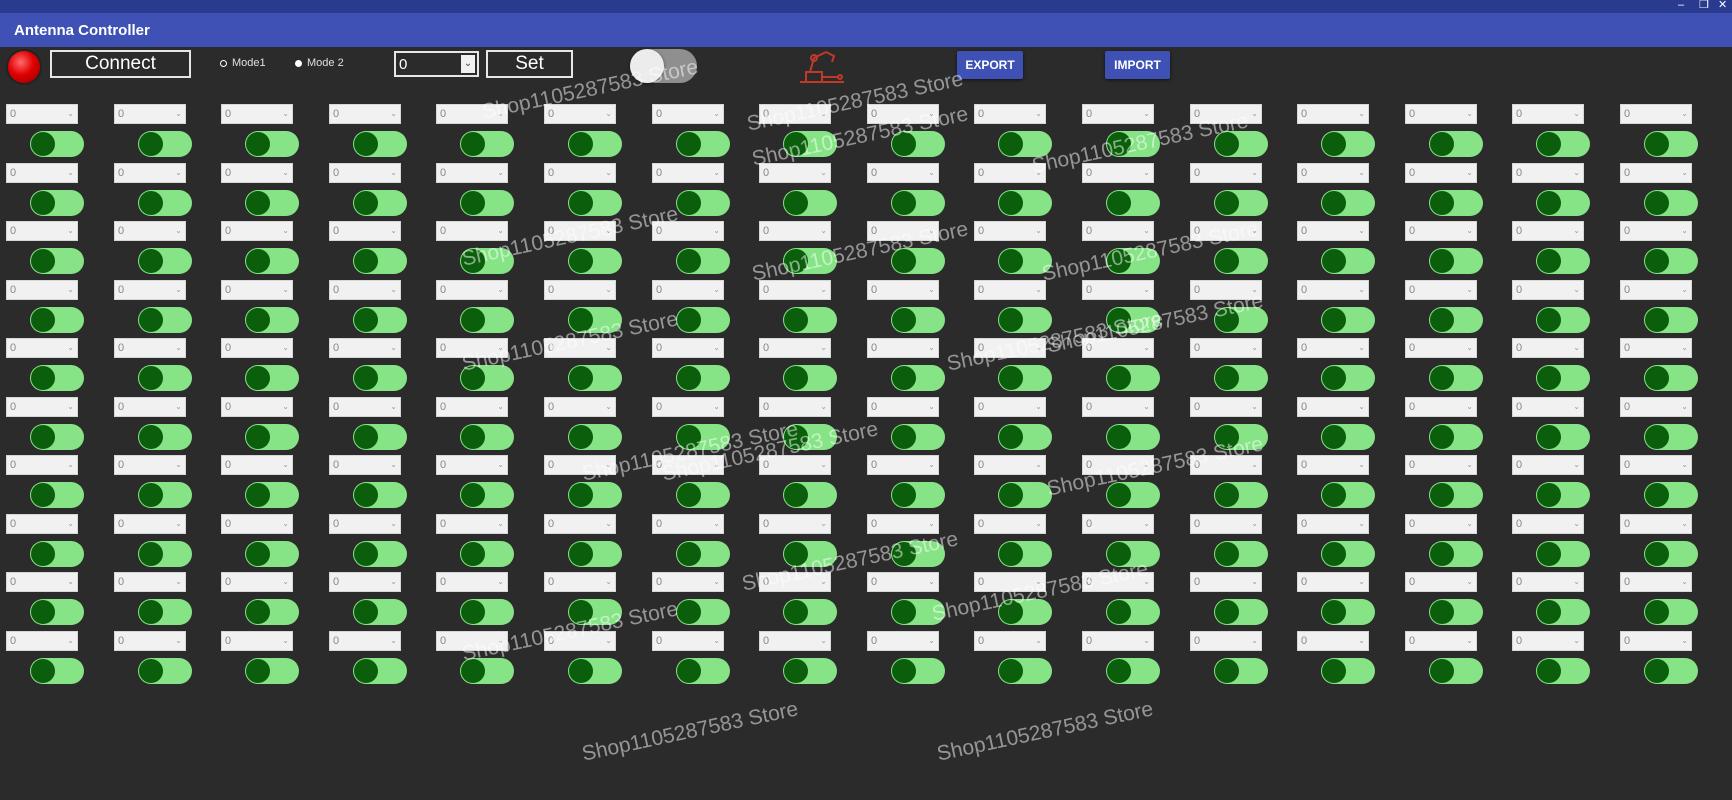 This screenshot has width=1732, height=800. I want to click on export-button: EXPORT, so click(990, 65).